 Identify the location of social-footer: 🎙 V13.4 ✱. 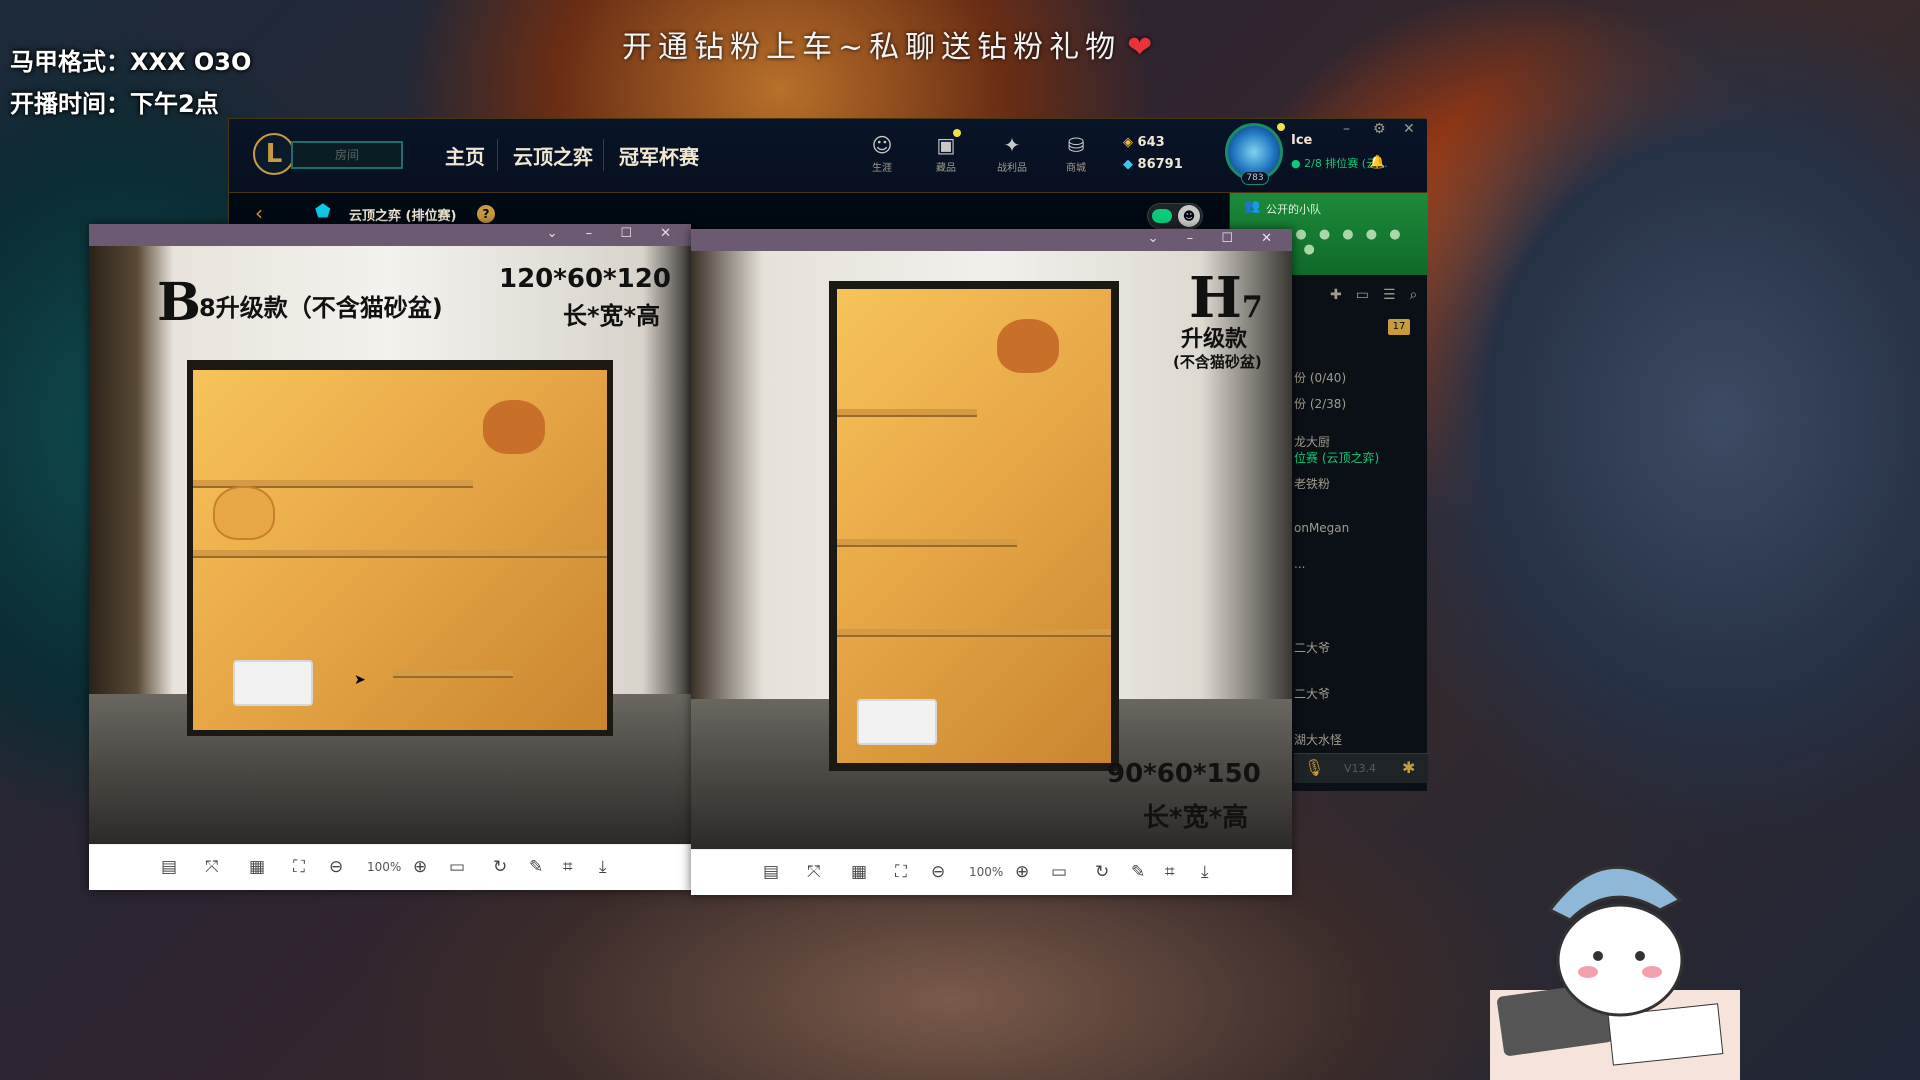
(1361, 768).